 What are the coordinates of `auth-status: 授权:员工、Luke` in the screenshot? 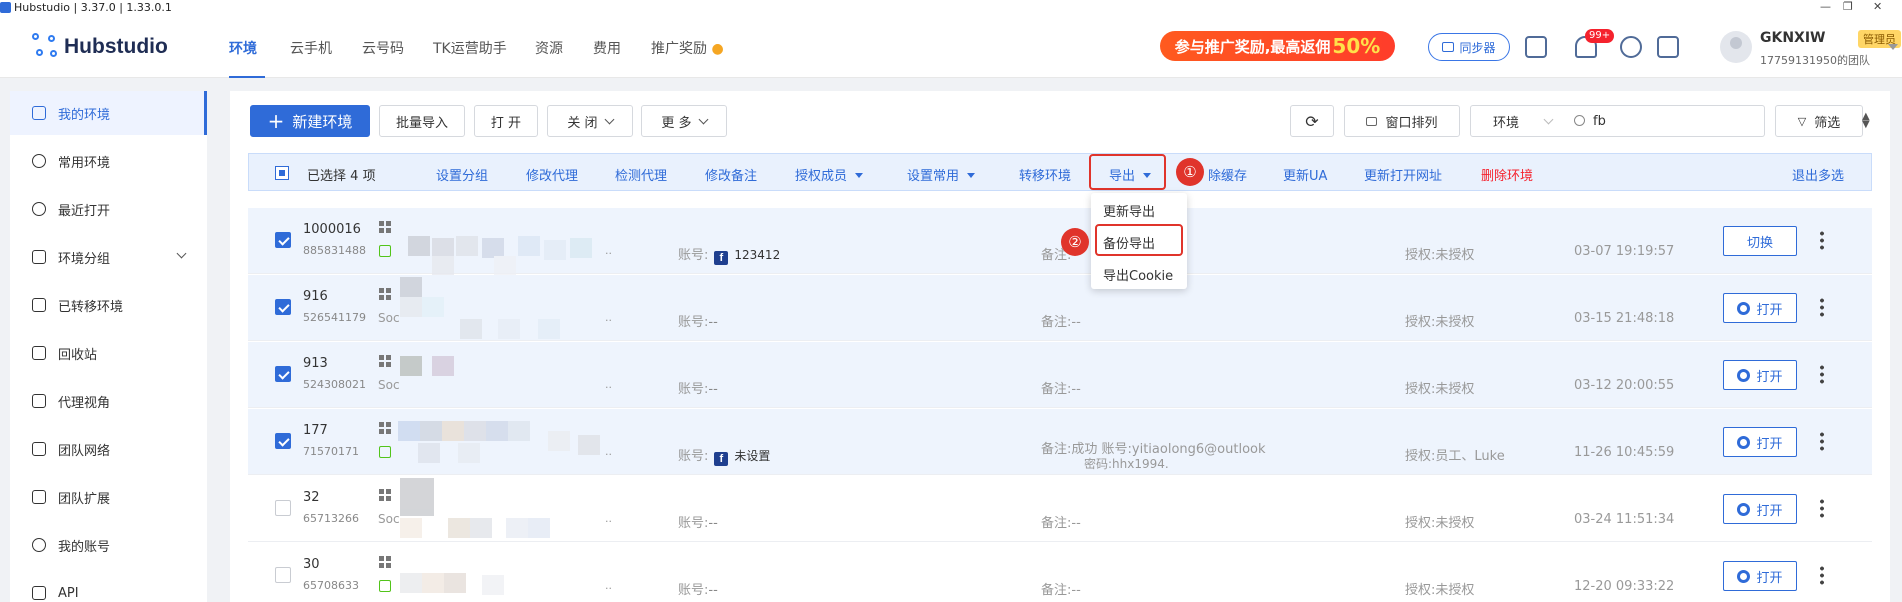 It's located at (1455, 456).